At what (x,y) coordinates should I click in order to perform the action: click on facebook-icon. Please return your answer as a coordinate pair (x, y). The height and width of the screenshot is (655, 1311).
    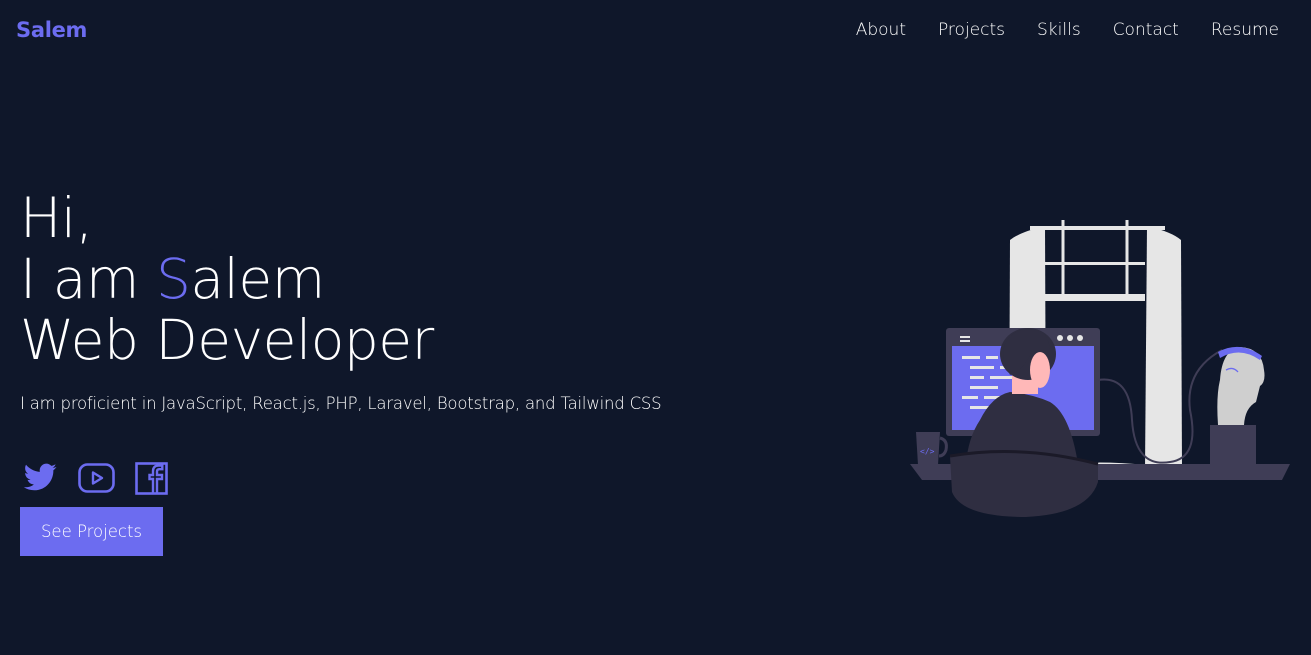
    Looking at the image, I should click on (151, 478).